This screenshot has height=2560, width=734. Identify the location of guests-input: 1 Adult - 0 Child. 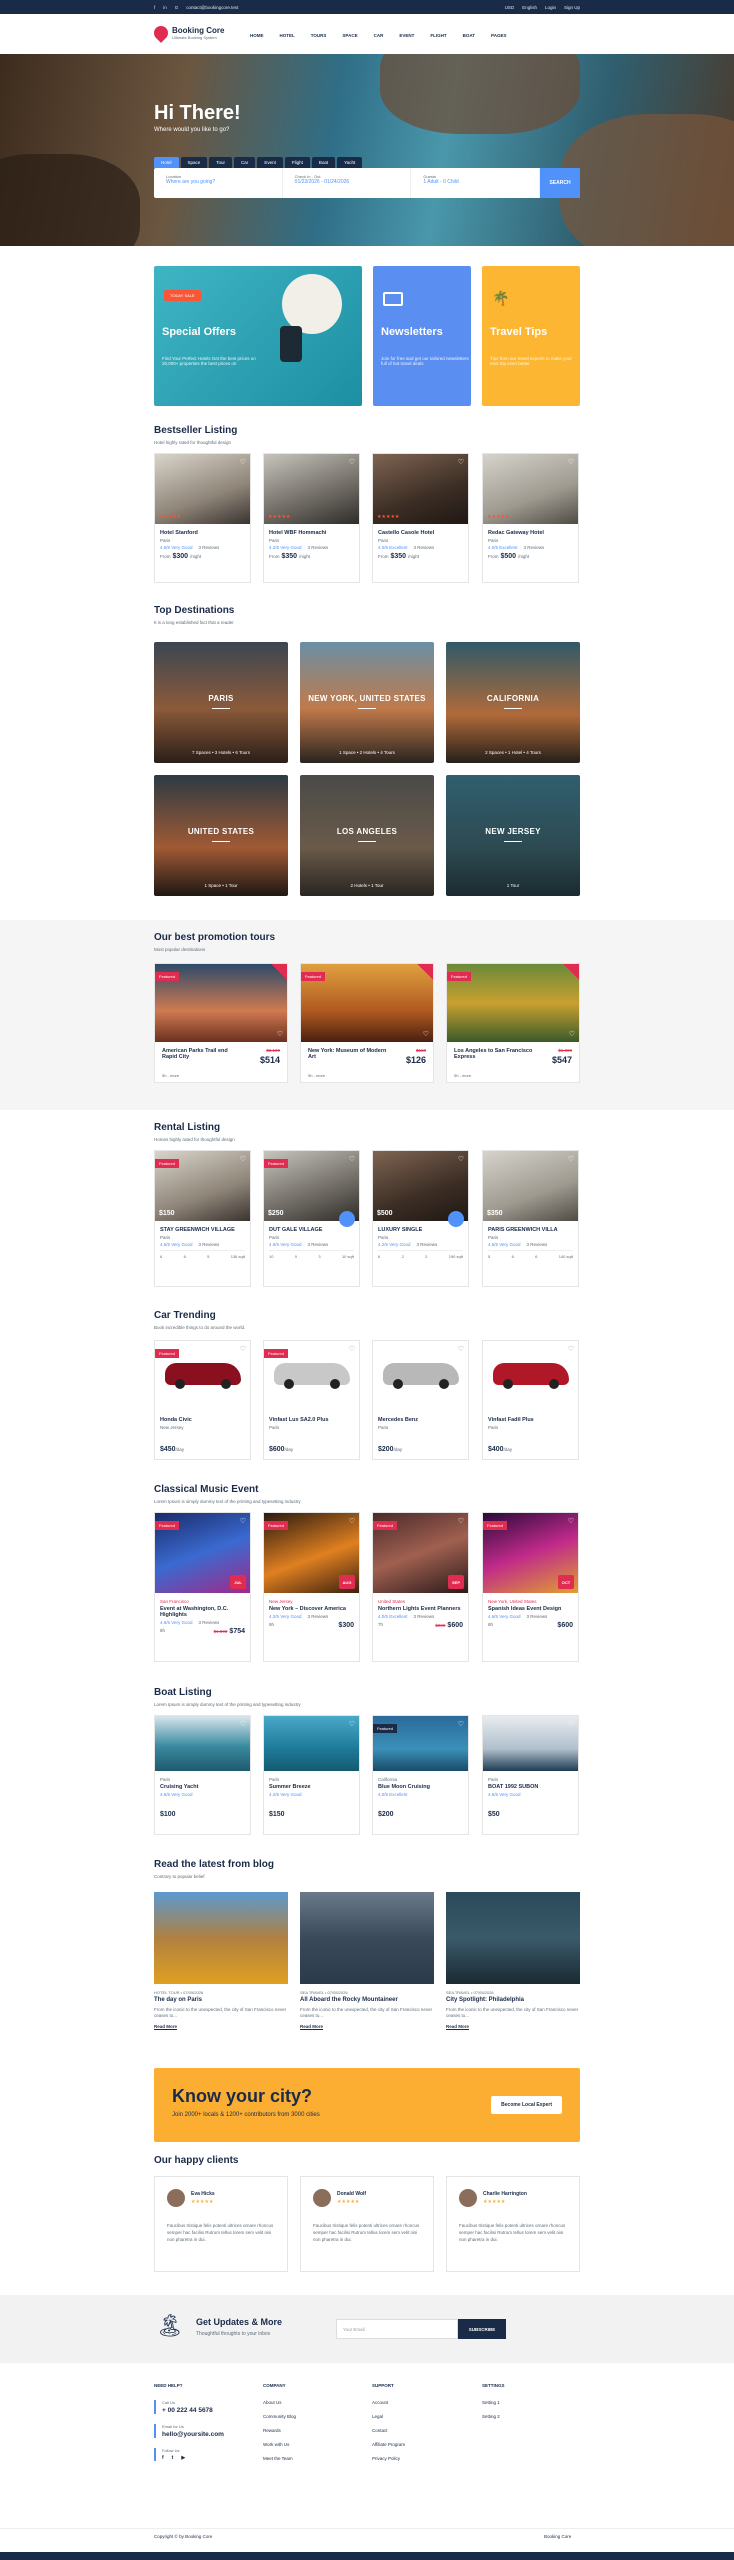
(475, 182).